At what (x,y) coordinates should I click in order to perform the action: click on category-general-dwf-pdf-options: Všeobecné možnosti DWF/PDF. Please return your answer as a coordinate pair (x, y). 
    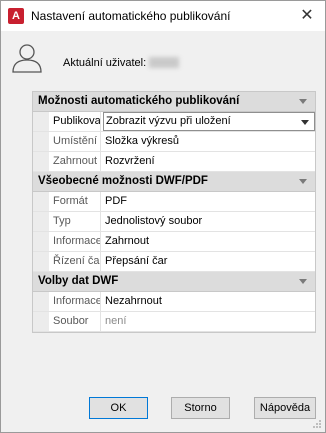
    Looking at the image, I should click on (174, 182).